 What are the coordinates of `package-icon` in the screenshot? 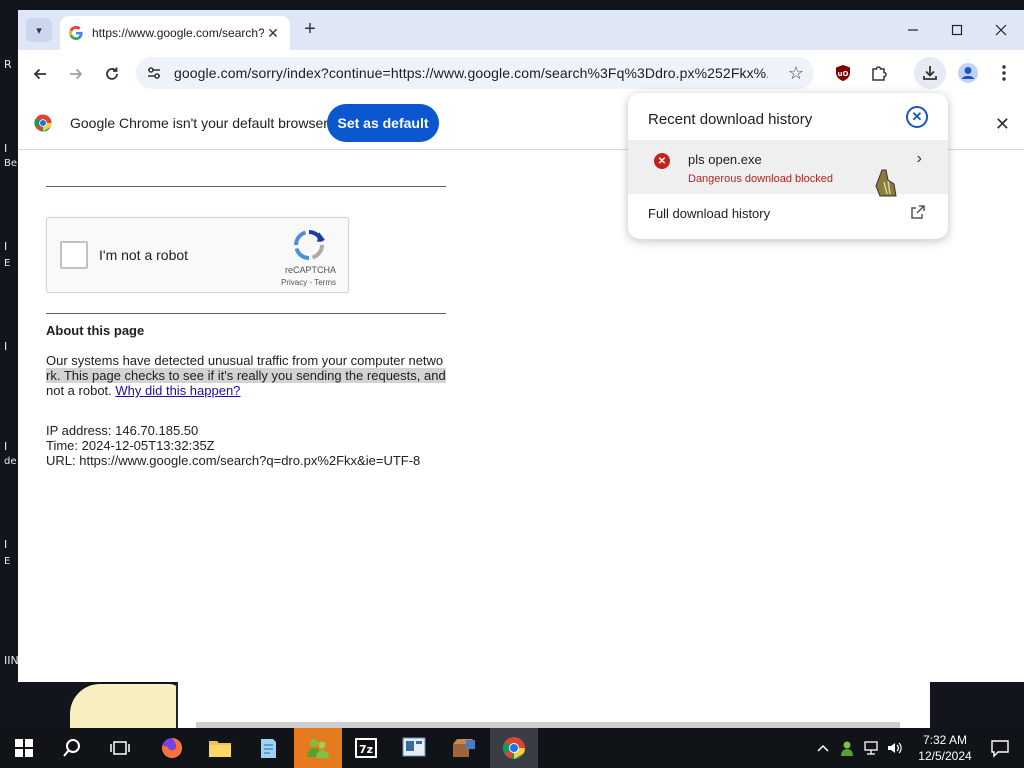 It's located at (464, 748).